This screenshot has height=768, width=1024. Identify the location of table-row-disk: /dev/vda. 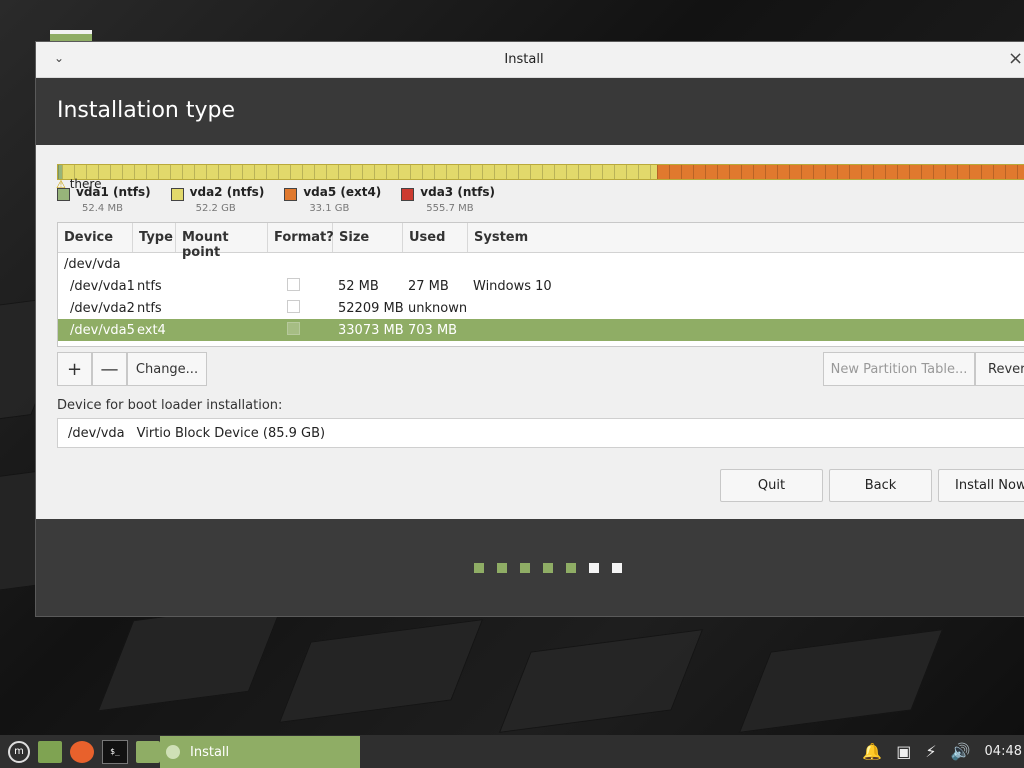
(541, 264).